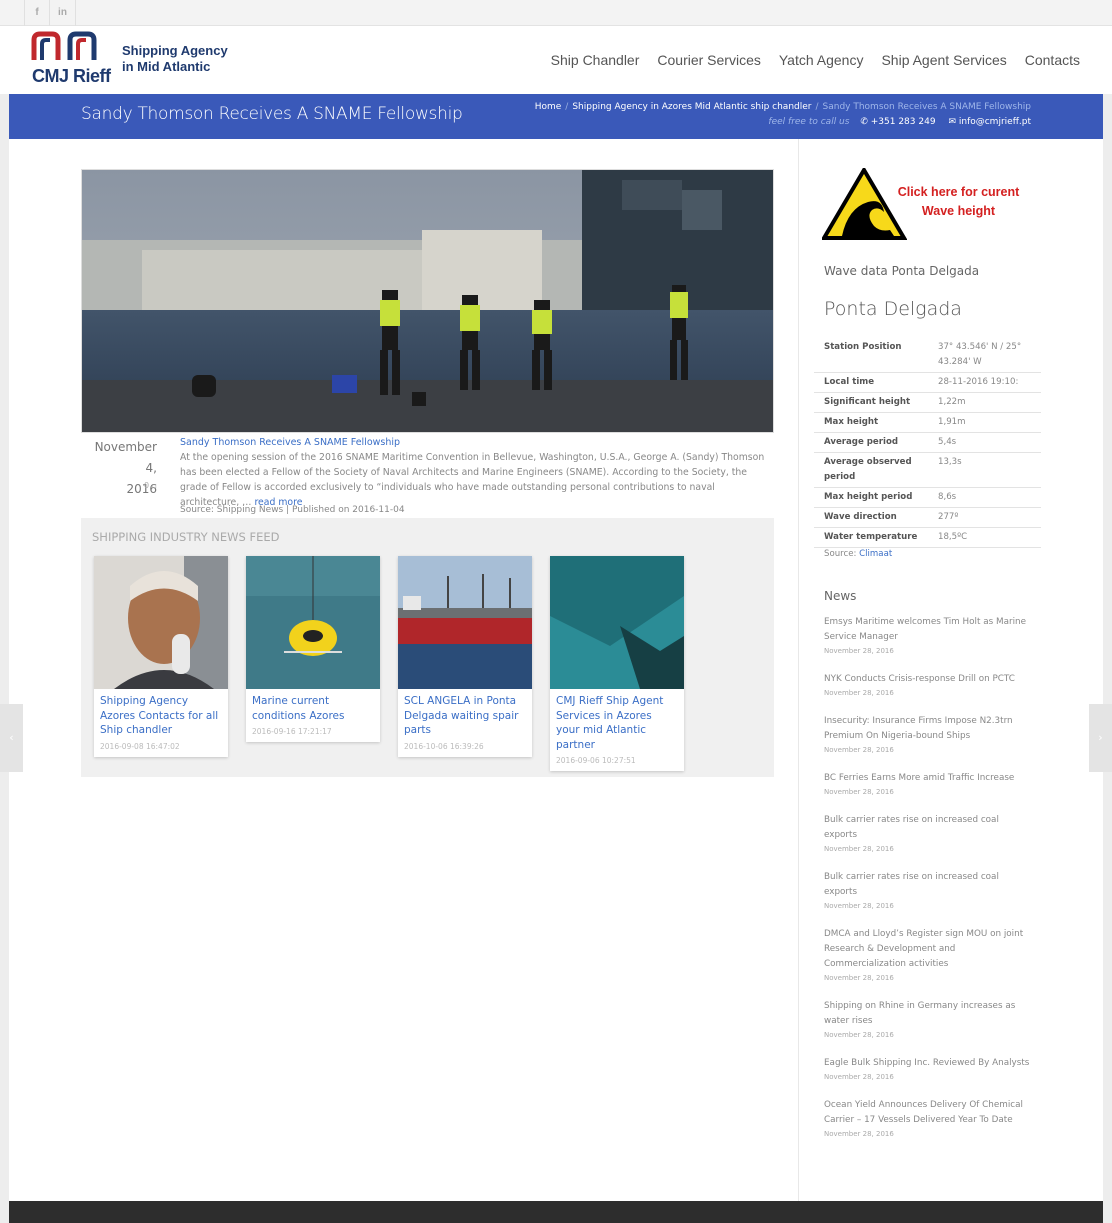 The image size is (1112, 1223). Describe the element at coordinates (1052, 60) in the screenshot. I see `nav-contacts: Contacts` at that location.